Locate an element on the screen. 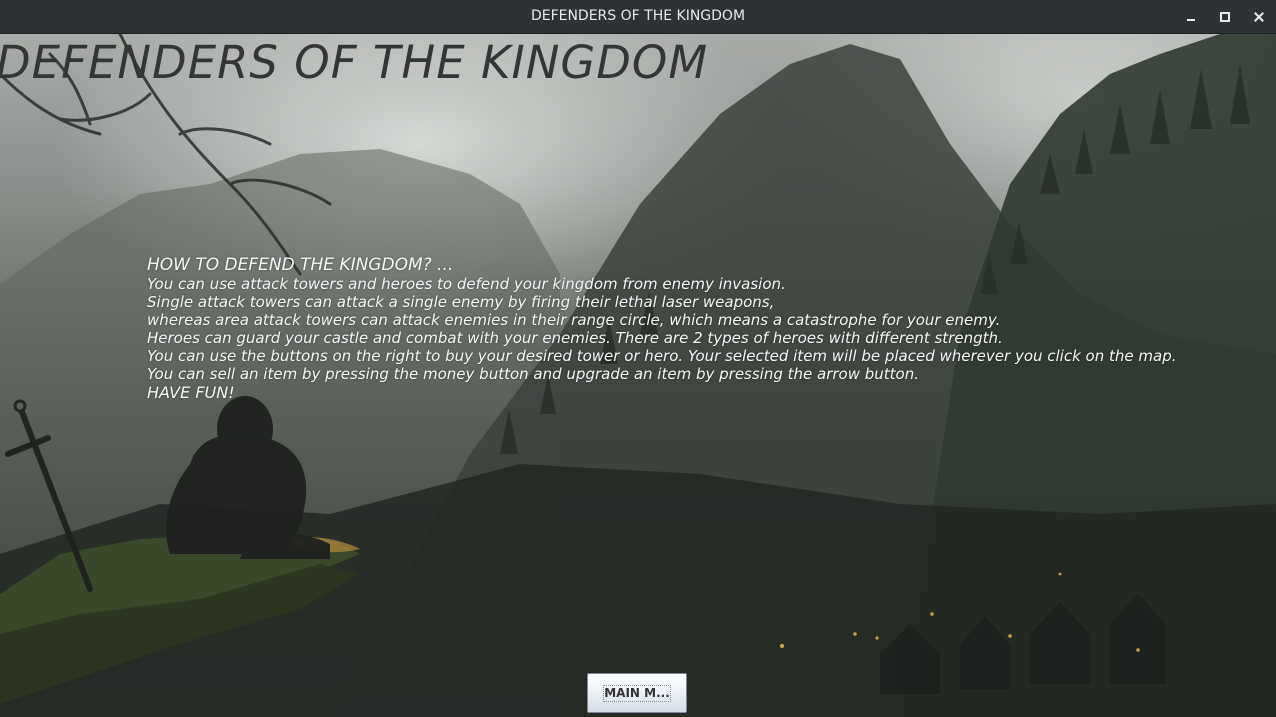  close-icon is located at coordinates (1259, 17).